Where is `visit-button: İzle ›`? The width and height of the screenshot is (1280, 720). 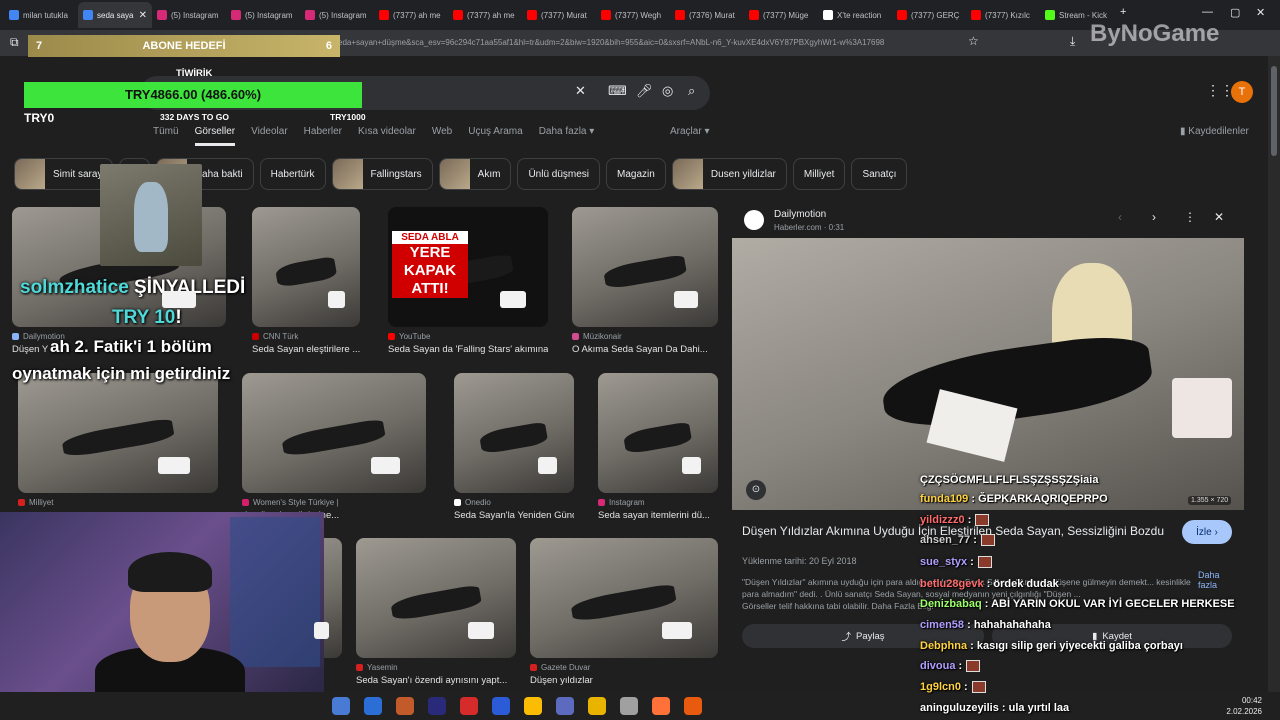
visit-button: İzle › is located at coordinates (1207, 532).